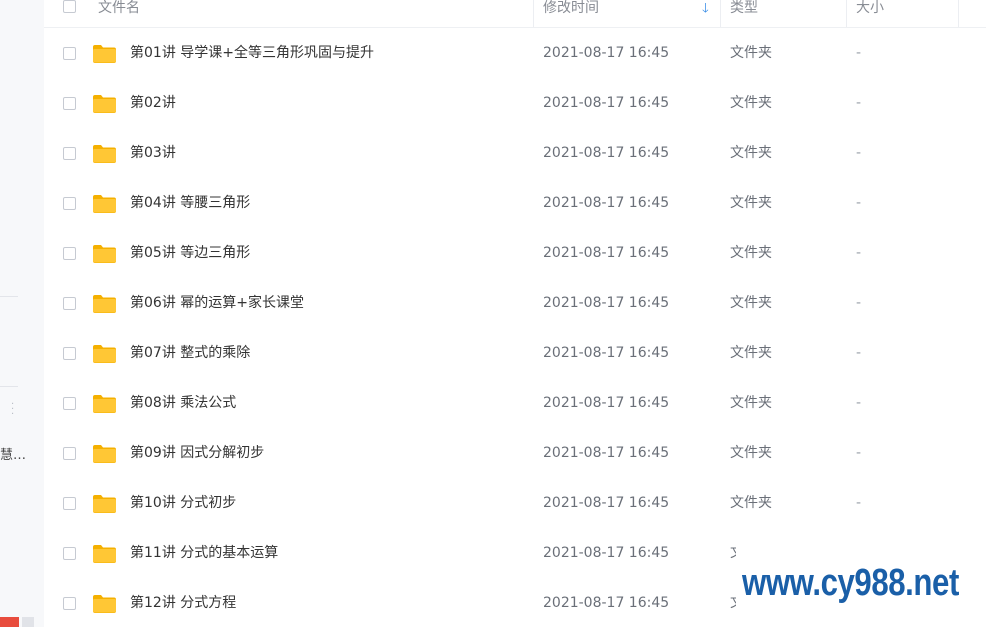  What do you see at coordinates (190, 203) in the screenshot?
I see `file-name: 第04讲 等腰三角形` at bounding box center [190, 203].